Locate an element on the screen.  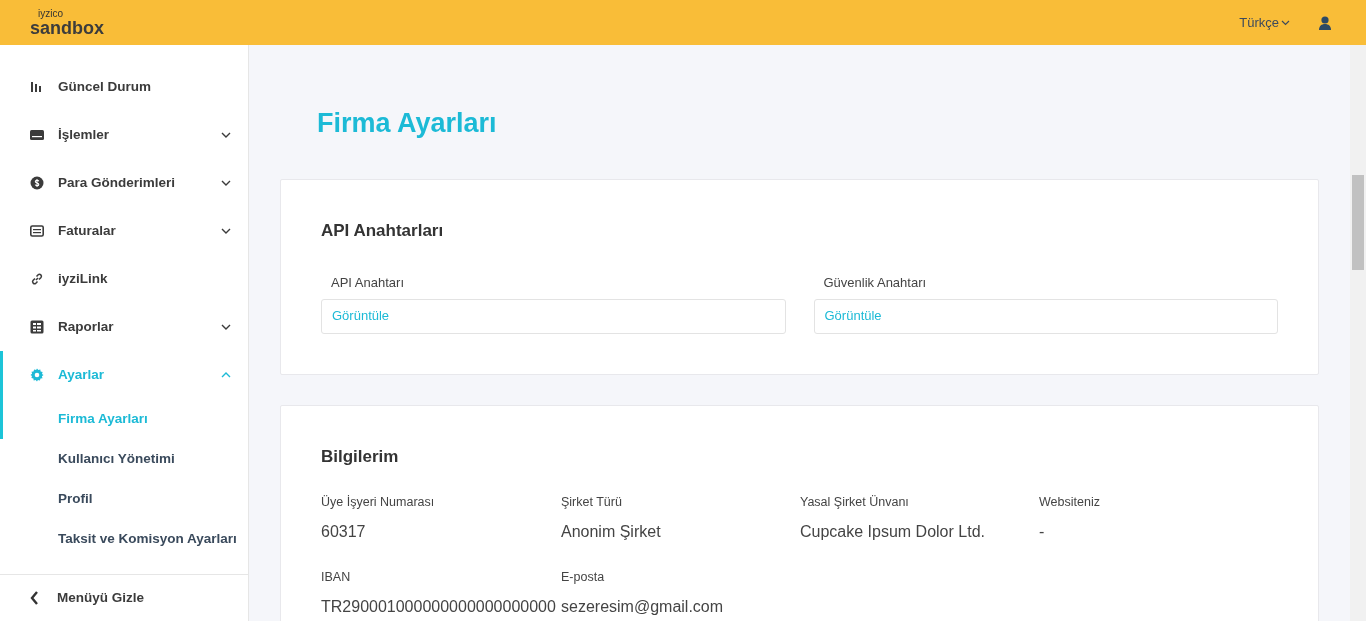
field-label: Şirket Türü is located at coordinates (592, 502).